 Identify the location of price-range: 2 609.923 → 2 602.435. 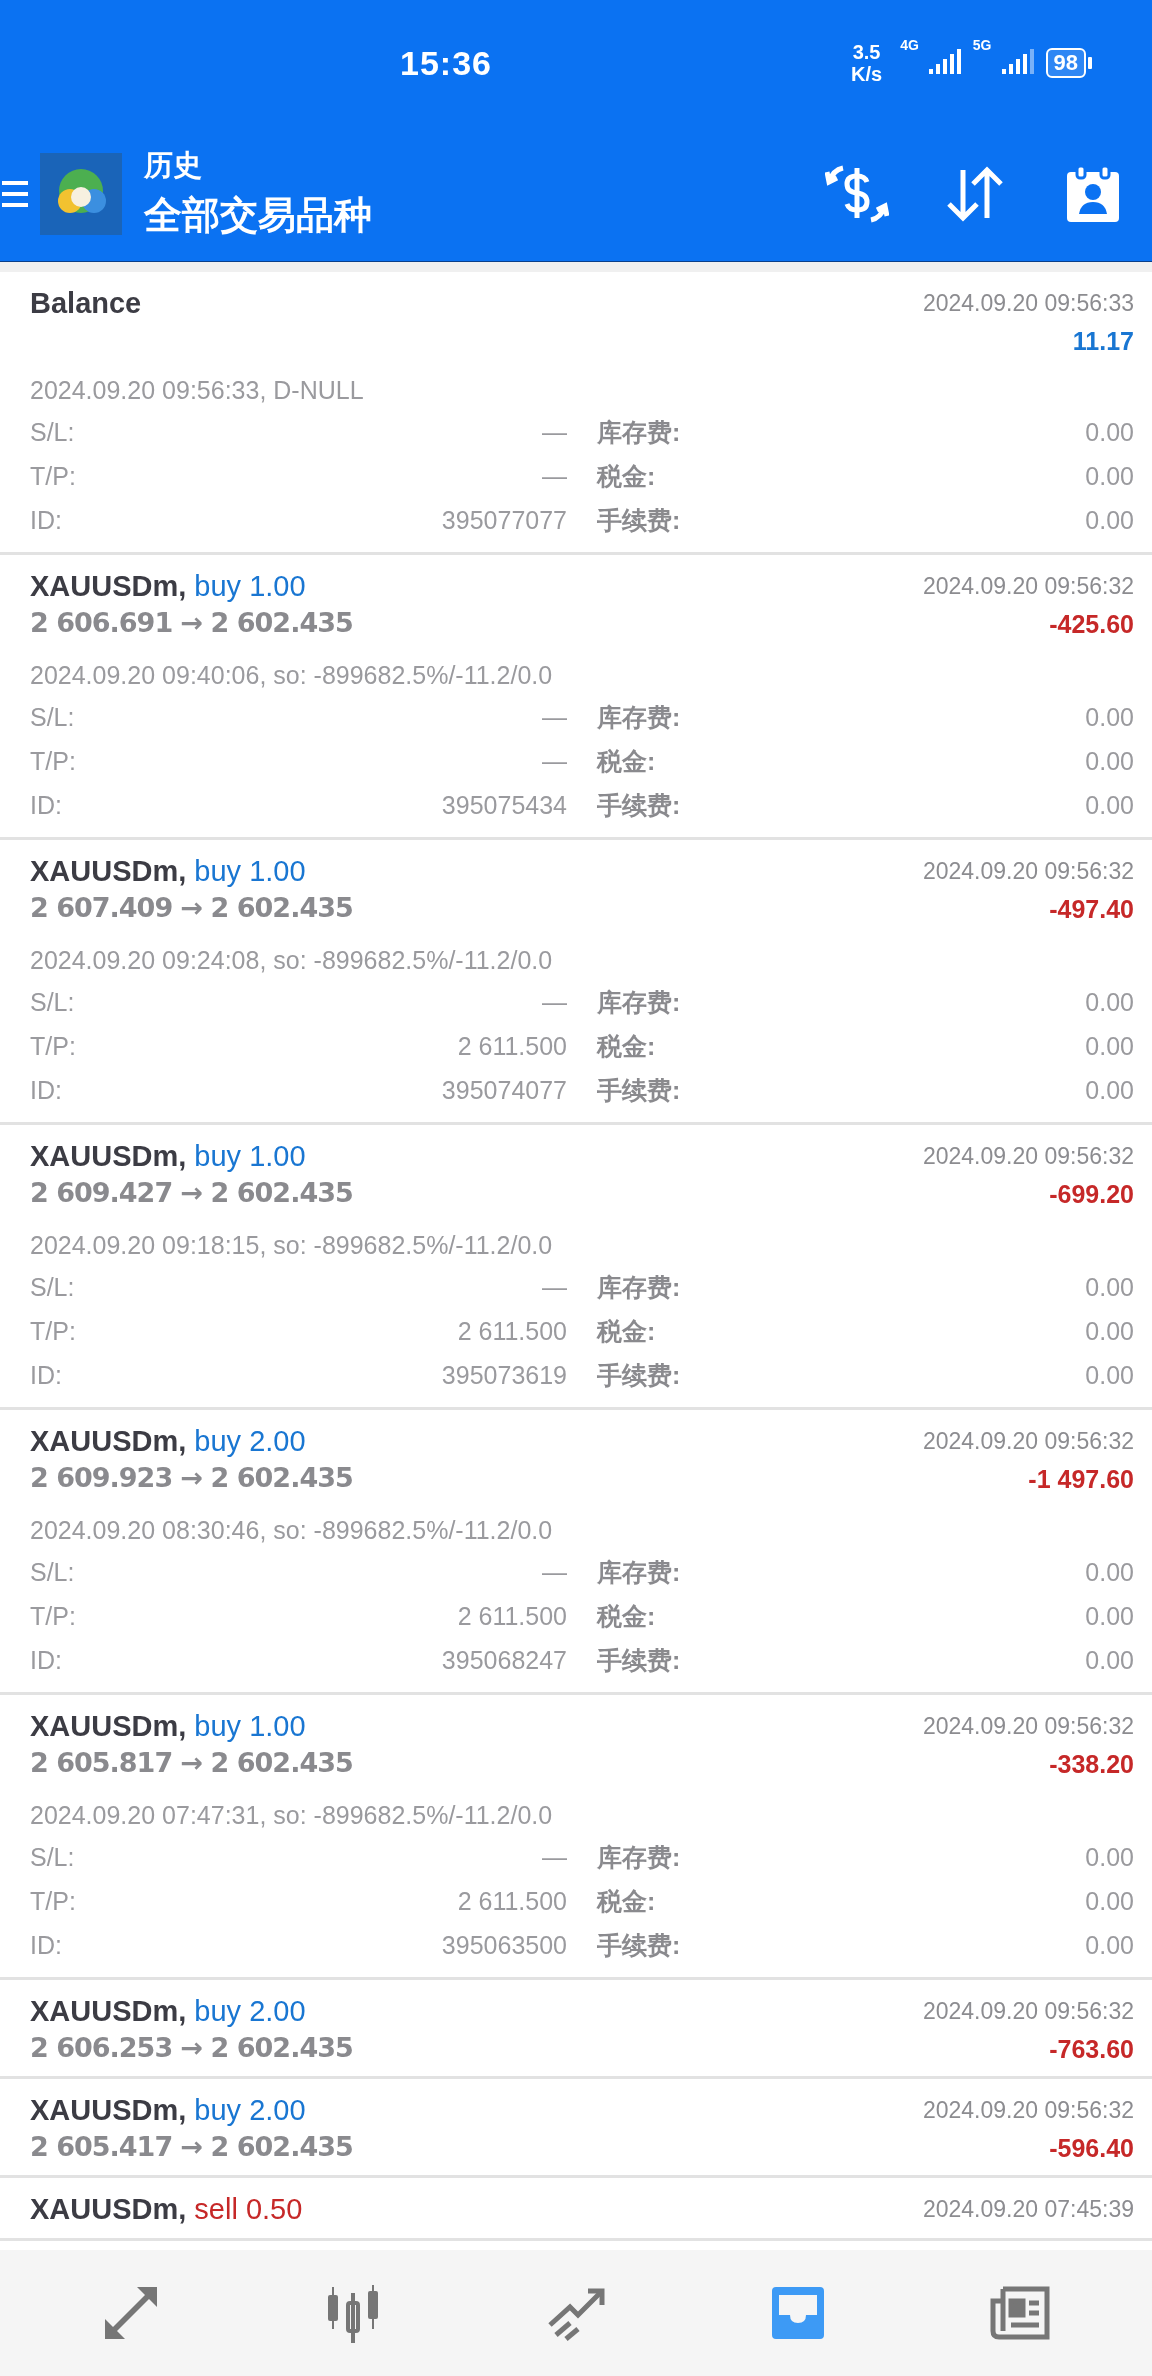
(191, 1478).